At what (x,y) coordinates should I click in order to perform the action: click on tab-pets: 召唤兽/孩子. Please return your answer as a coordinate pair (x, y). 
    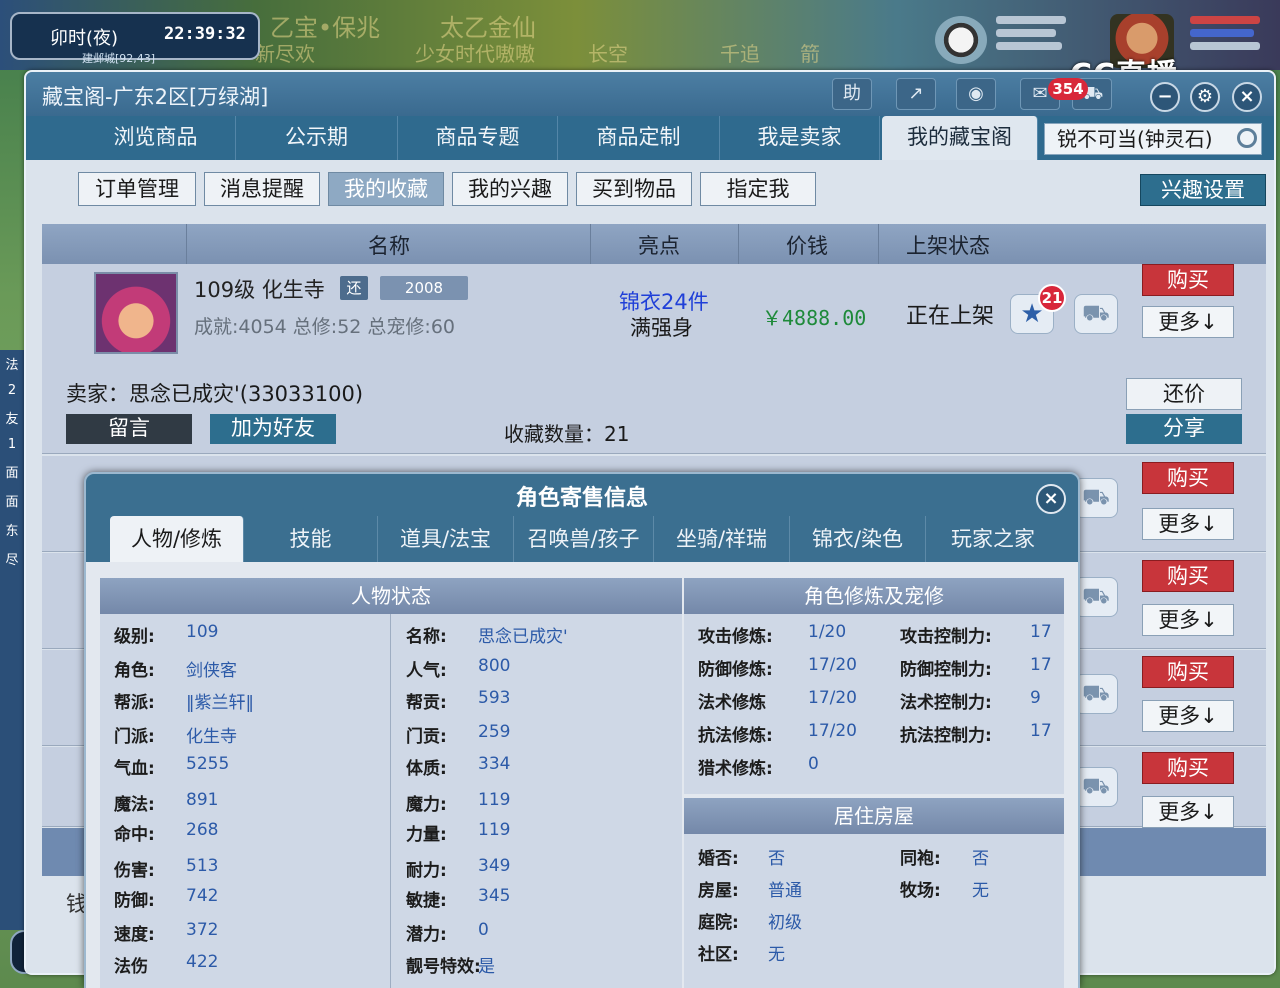
    Looking at the image, I should click on (584, 539).